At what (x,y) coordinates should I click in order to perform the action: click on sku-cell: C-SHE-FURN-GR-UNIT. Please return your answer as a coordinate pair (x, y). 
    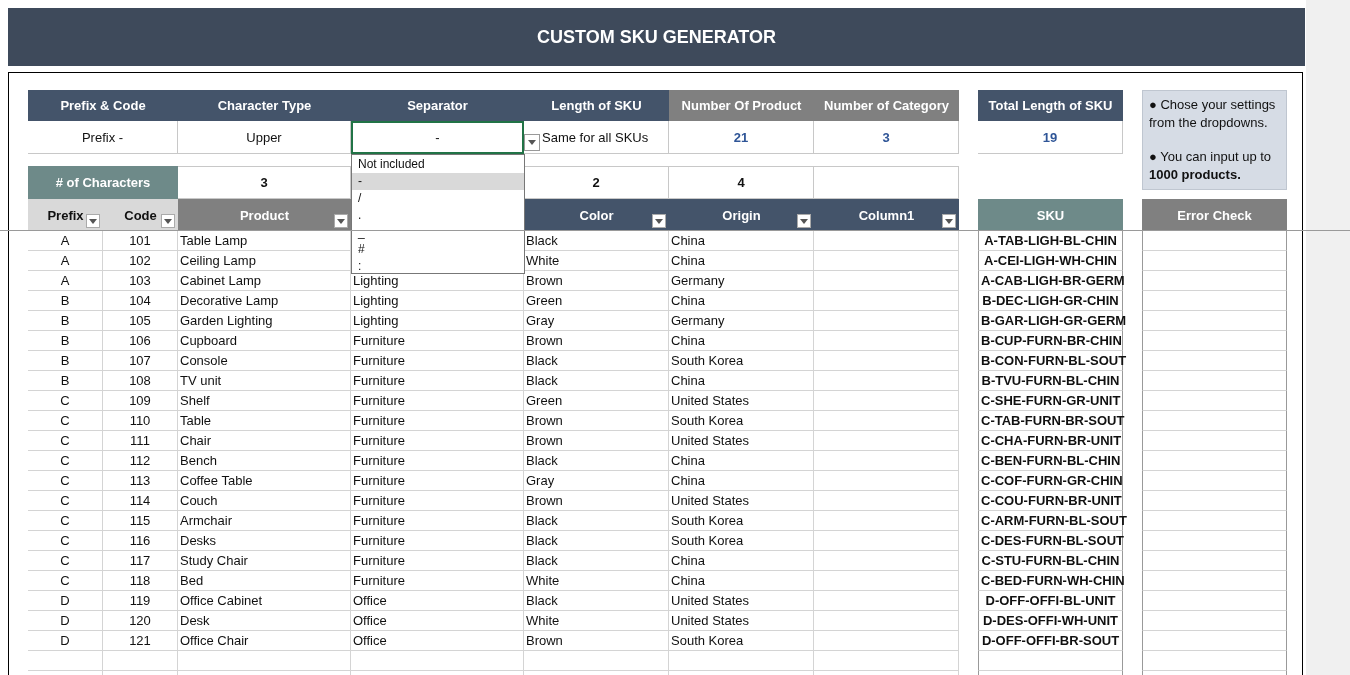
    Looking at the image, I should click on (1050, 401).